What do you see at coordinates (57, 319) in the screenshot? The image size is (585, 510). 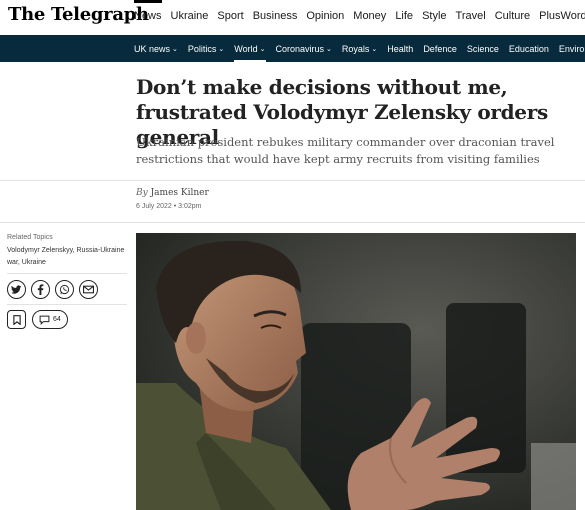 I see `comment-count: 64` at bounding box center [57, 319].